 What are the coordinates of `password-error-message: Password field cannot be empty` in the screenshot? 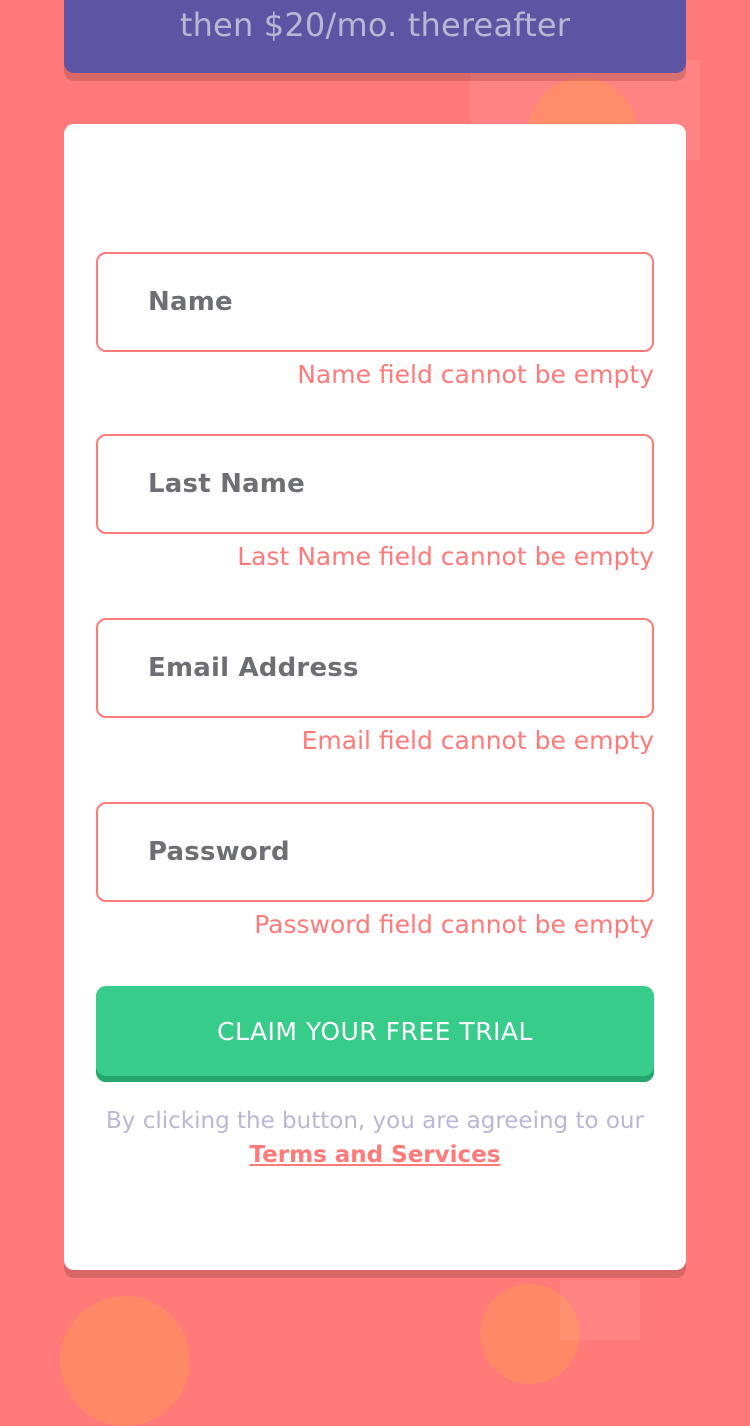 It's located at (454, 924).